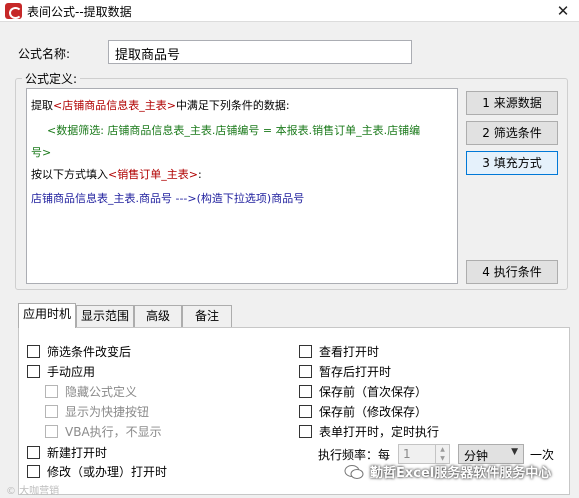 This screenshot has height=498, width=579. Describe the element at coordinates (442, 454) in the screenshot. I see `stepper-arrows-icon: ▲ ▼` at that location.